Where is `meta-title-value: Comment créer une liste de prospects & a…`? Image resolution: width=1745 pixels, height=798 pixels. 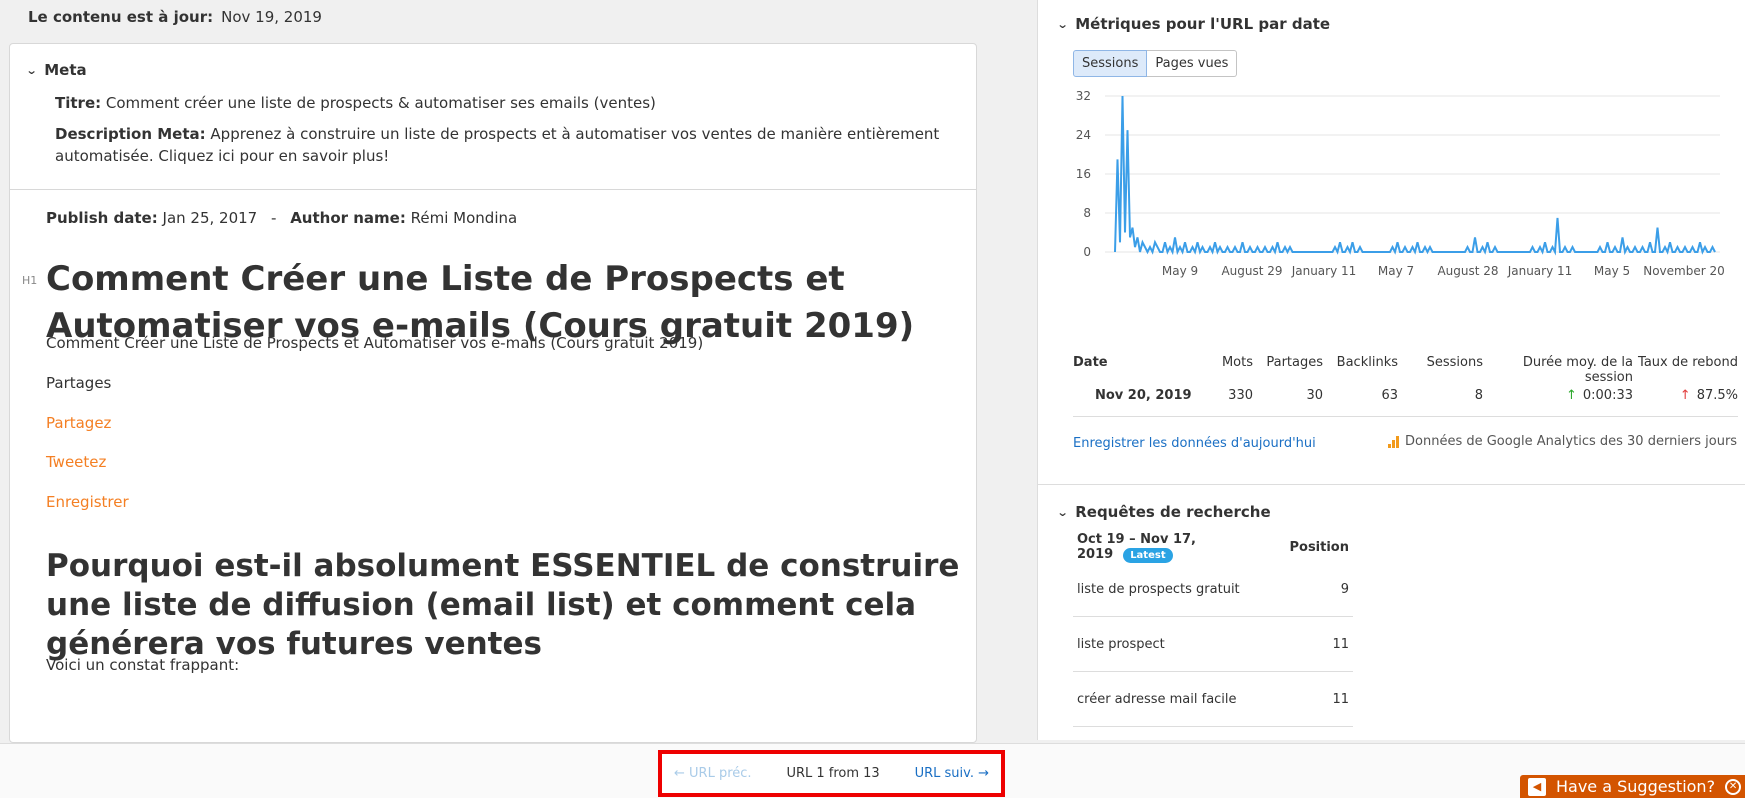
meta-title-value: Comment créer une liste de prospects & a… is located at coordinates (380, 103).